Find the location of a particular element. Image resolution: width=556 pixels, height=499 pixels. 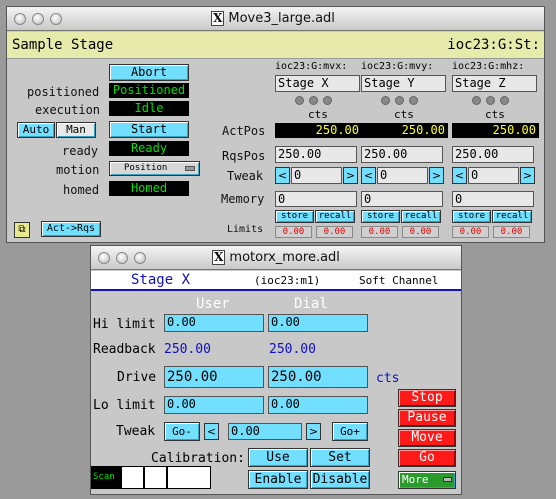

lo-limit-user-field: 0.00 is located at coordinates (214, 405).